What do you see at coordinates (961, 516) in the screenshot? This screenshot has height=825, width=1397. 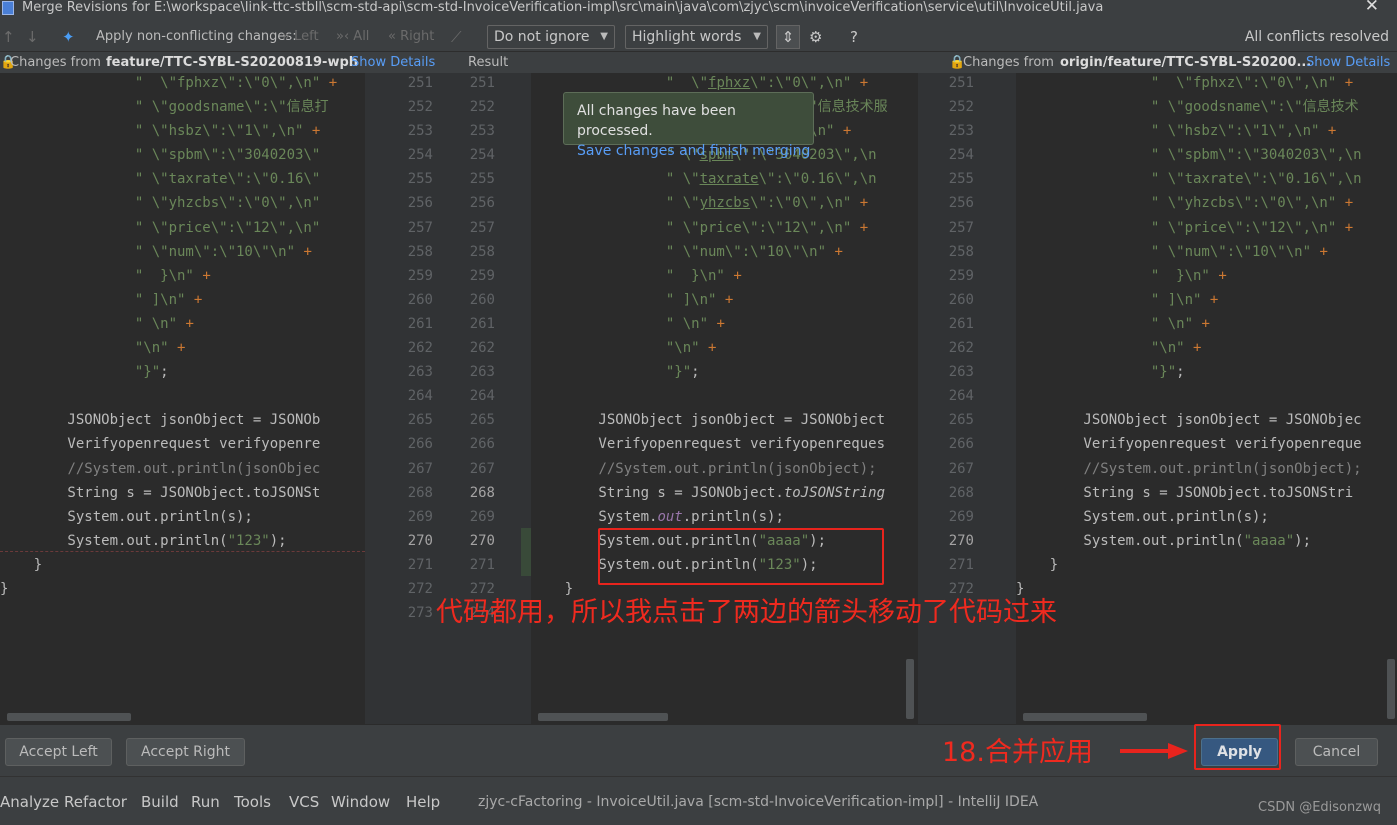 I see `line-number: 269` at bounding box center [961, 516].